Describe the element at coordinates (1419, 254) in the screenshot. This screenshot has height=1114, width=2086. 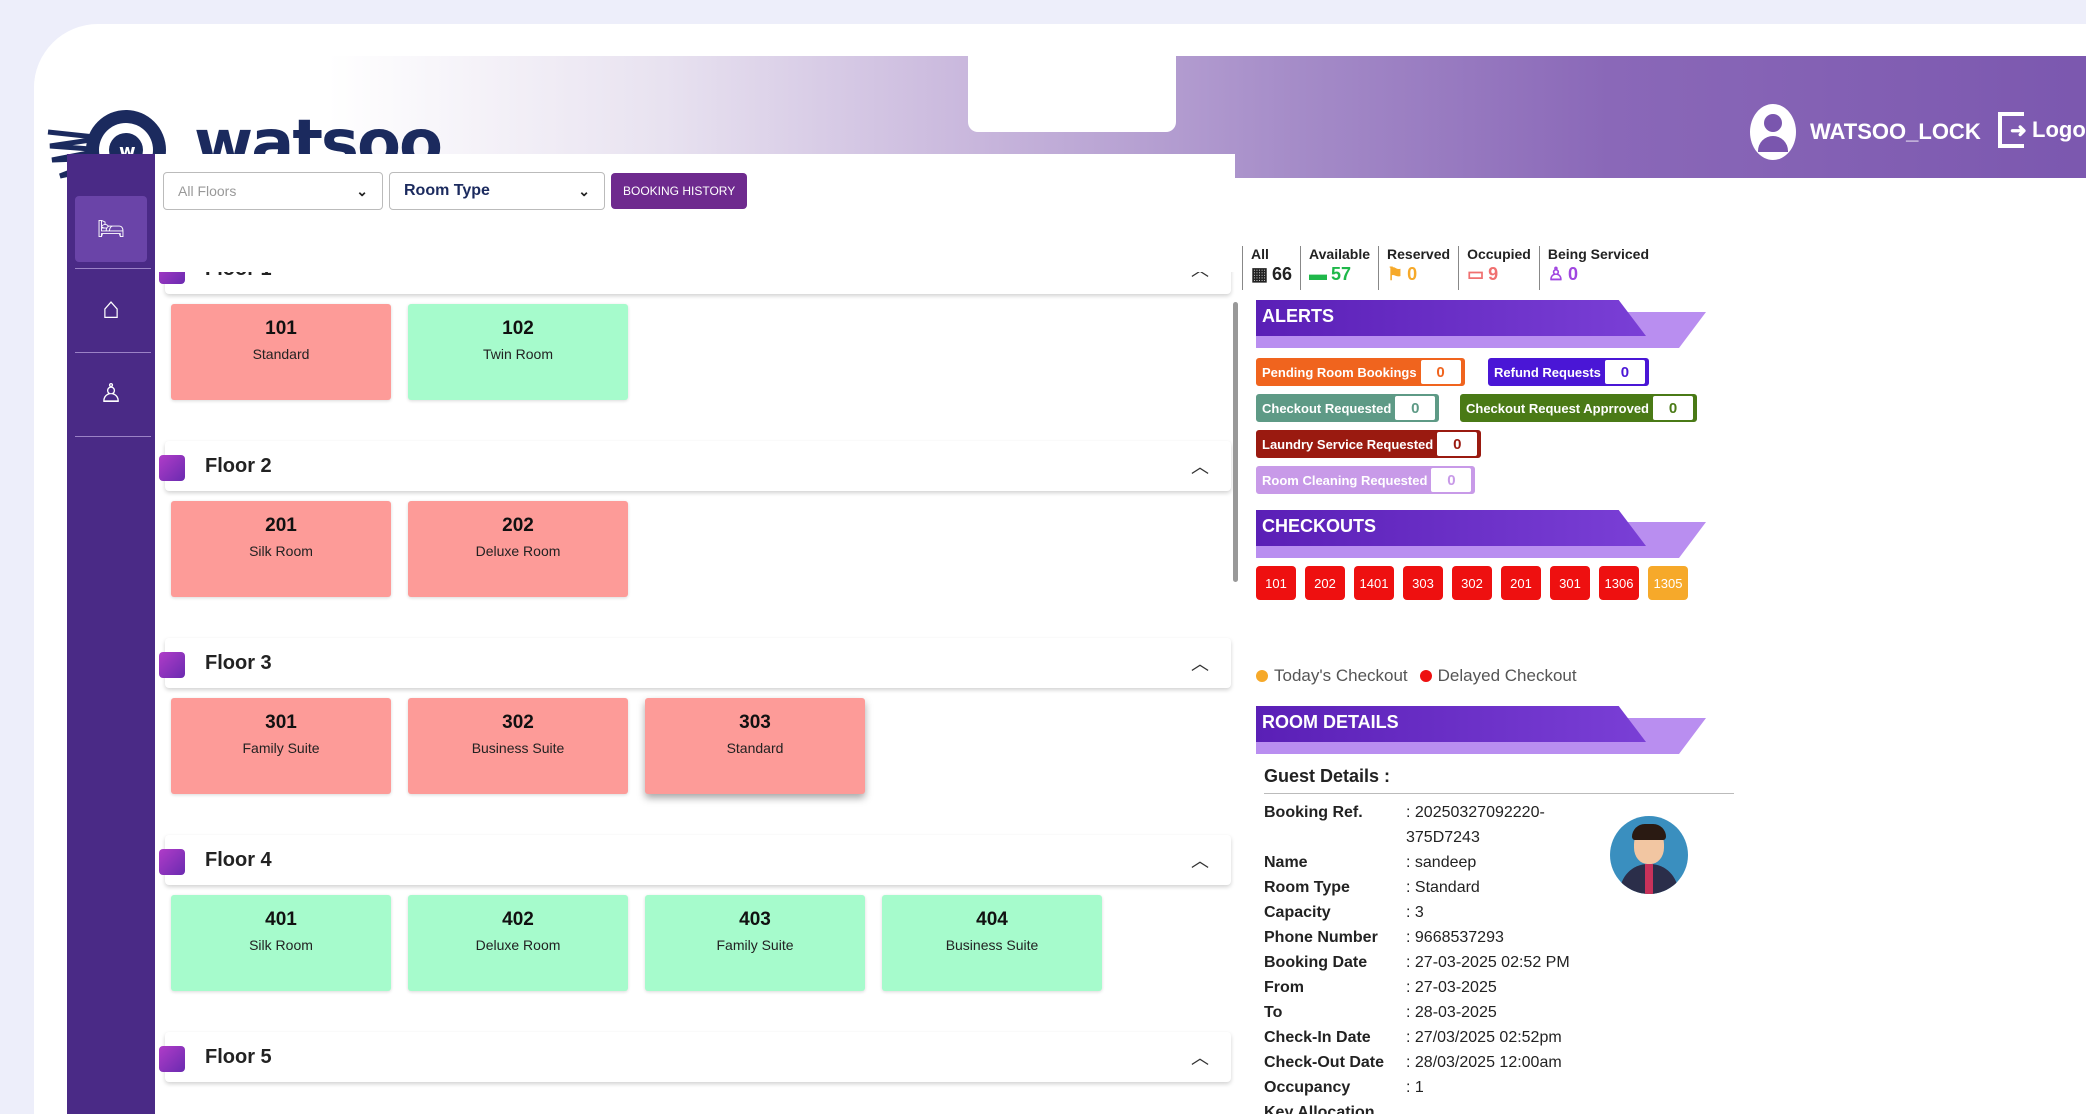
I see `stat-label: Reserved` at that location.